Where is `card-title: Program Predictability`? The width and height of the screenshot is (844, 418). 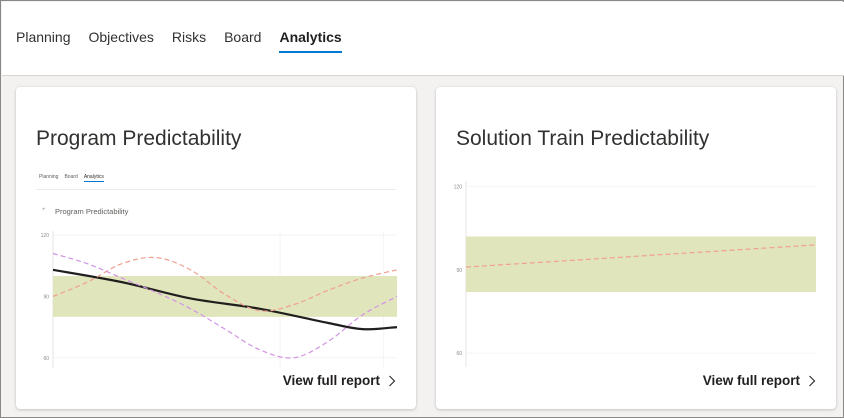
card-title: Program Predictability is located at coordinates (139, 138).